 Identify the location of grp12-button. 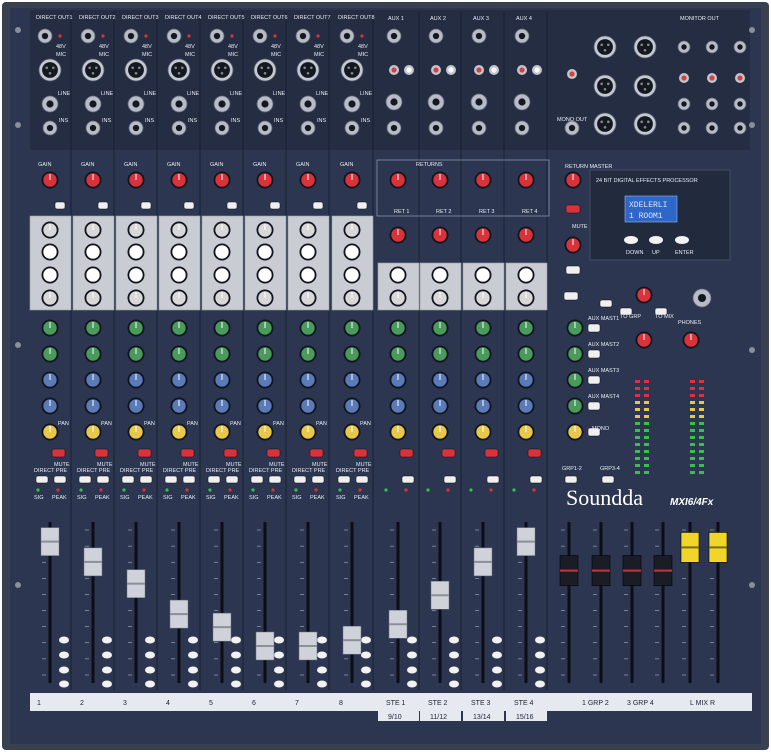
(571, 479).